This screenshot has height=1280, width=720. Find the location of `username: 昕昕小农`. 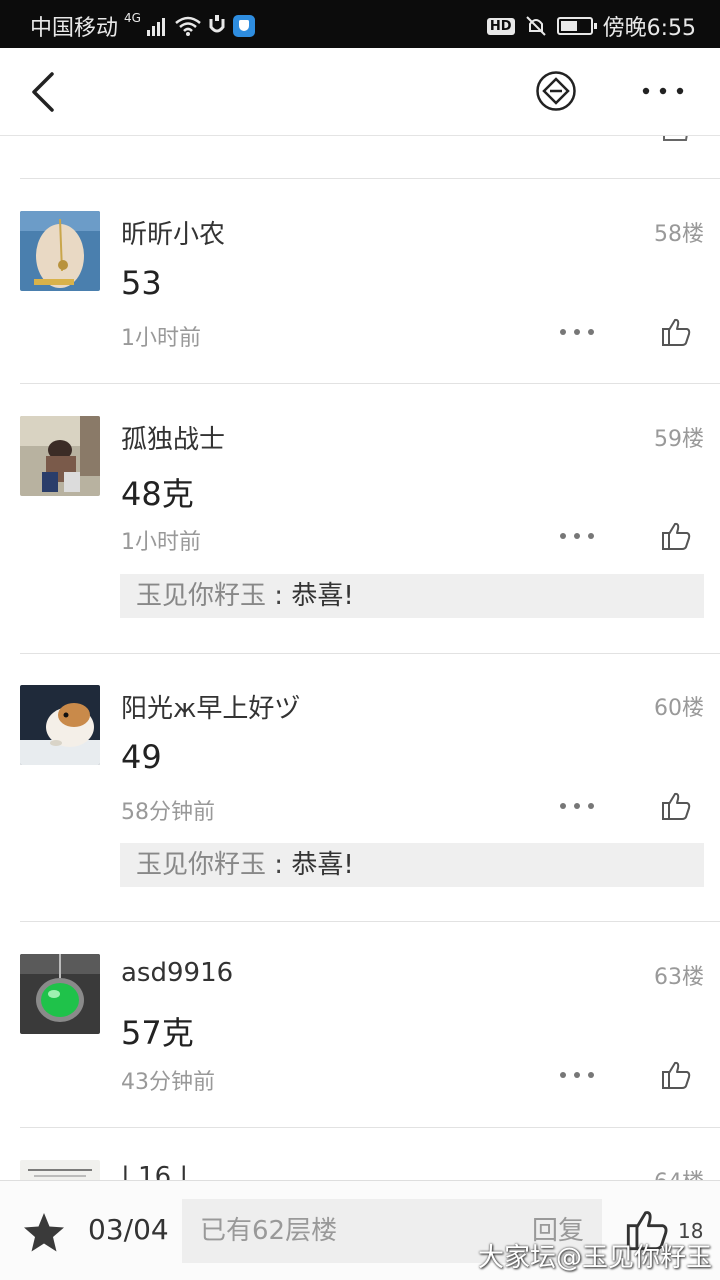

username: 昕昕小农 is located at coordinates (173, 232).